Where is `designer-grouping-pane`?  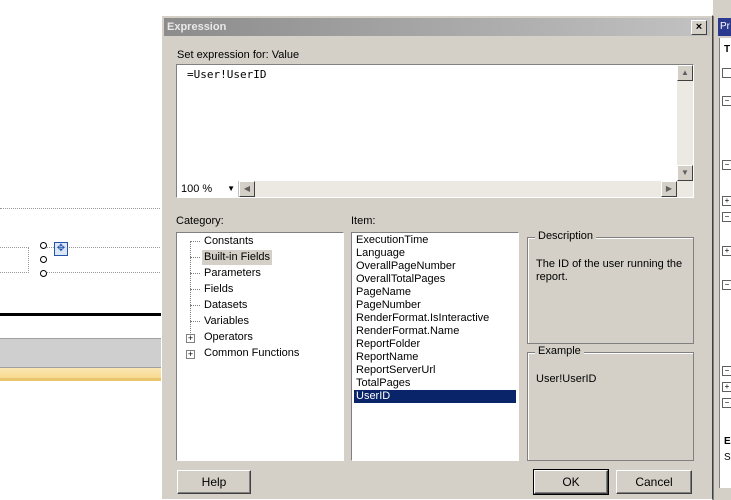
designer-grouping-pane is located at coordinates (81, 353).